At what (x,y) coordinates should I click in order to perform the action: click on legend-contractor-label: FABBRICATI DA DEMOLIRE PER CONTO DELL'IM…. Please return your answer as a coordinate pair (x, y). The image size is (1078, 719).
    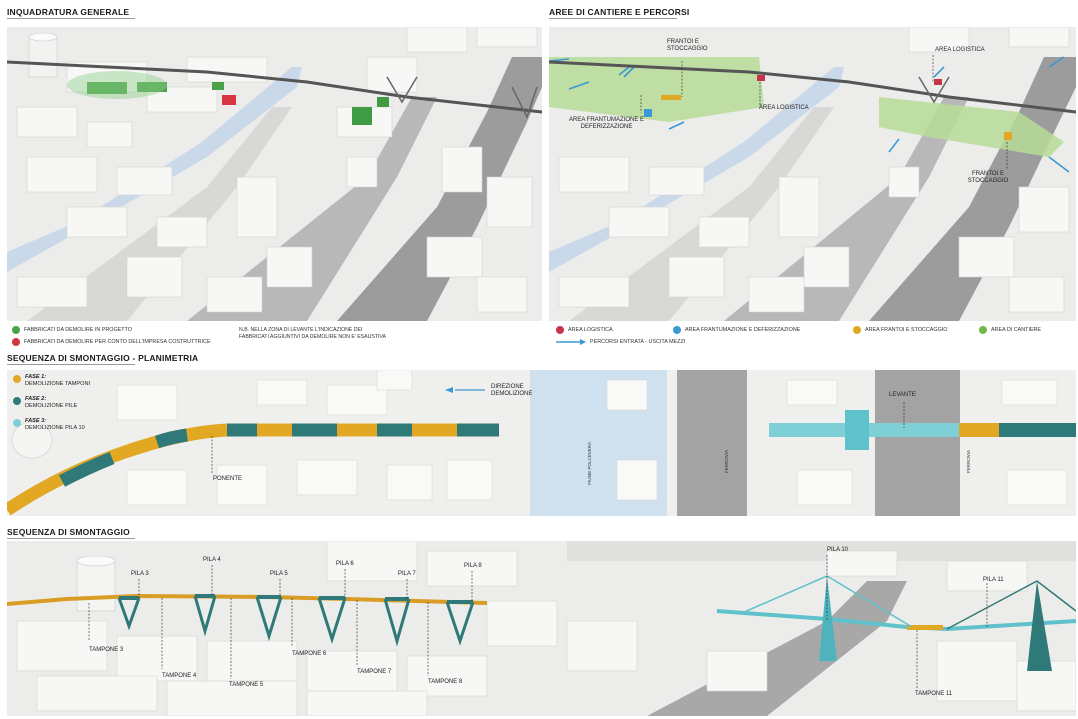
    Looking at the image, I should click on (117, 342).